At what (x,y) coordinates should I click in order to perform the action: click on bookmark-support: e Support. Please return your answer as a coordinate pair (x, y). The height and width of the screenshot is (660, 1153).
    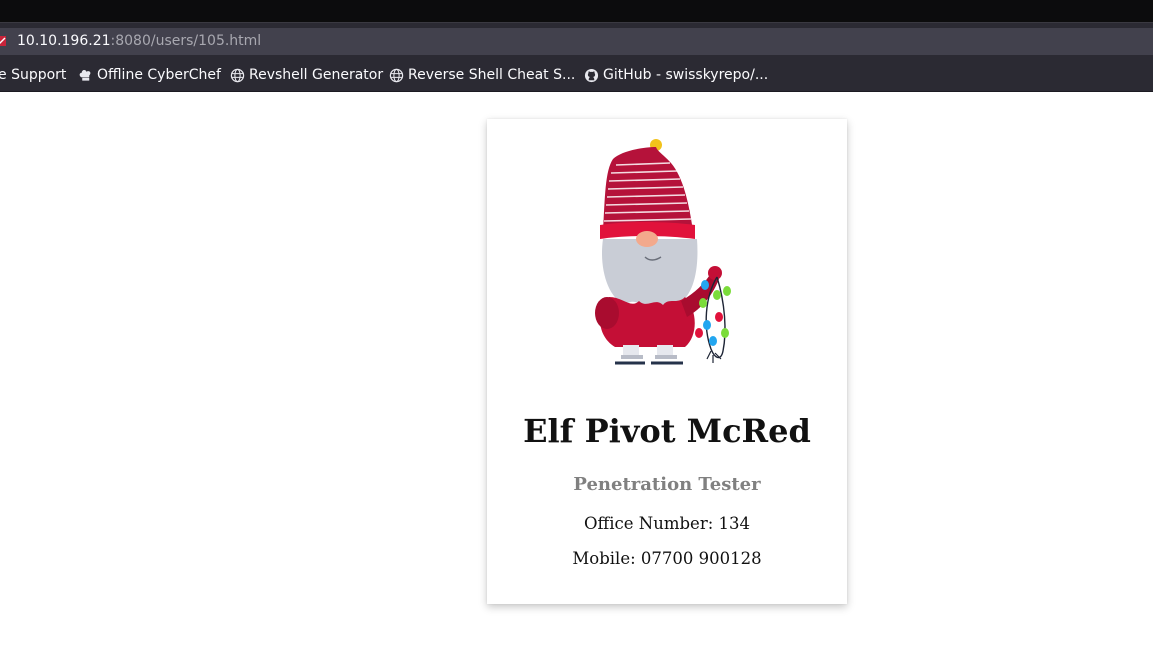
    Looking at the image, I should click on (33, 75).